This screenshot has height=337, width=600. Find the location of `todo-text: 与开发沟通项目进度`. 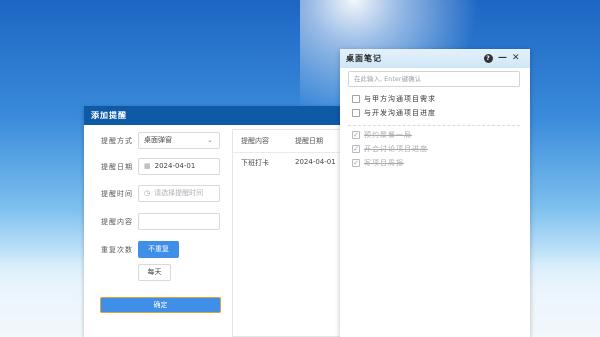

todo-text: 与开发沟通项目进度 is located at coordinates (400, 113).